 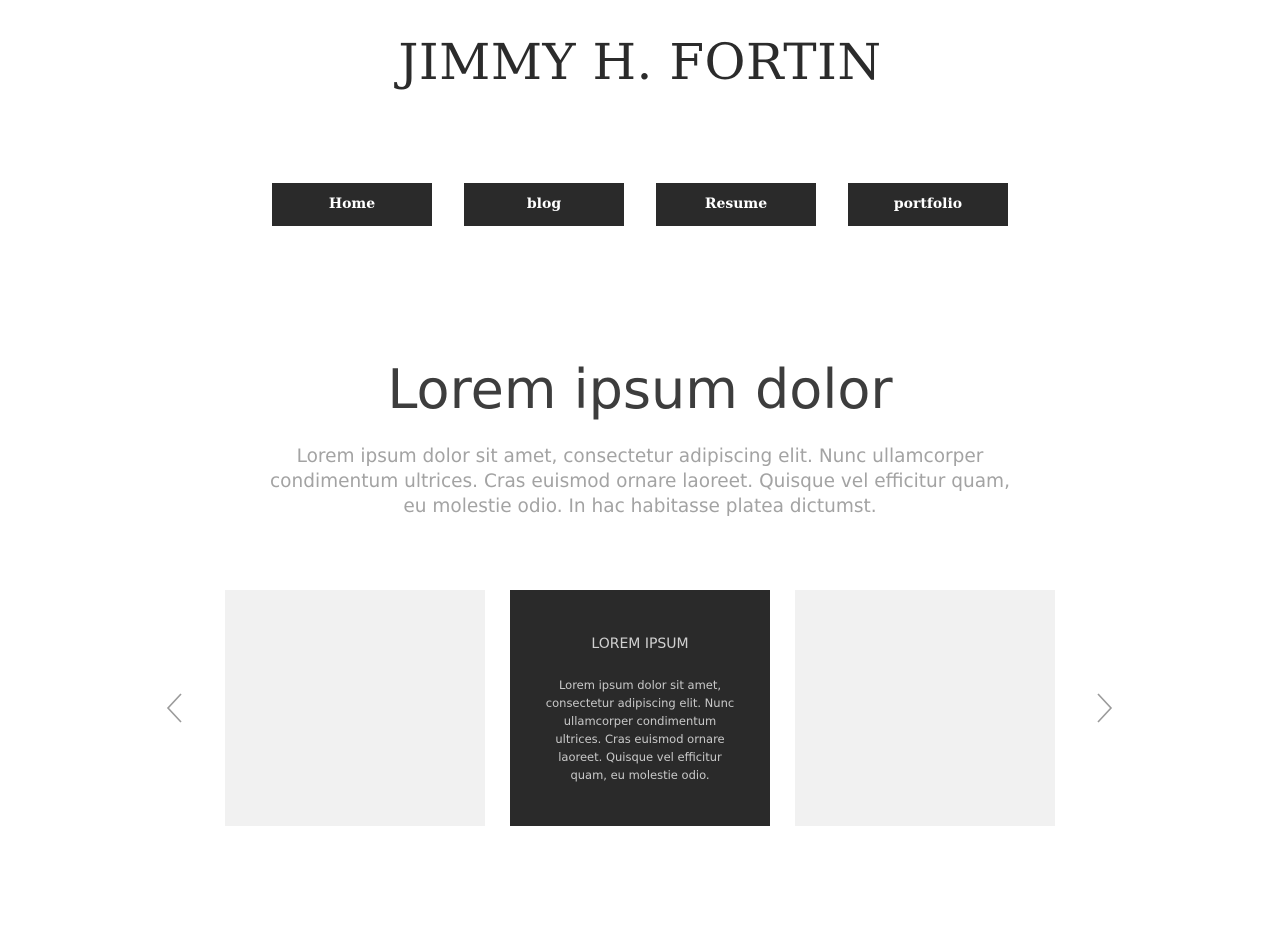 What do you see at coordinates (640, 62) in the screenshot?
I see `site-title: JIMMY H. FORTIN` at bounding box center [640, 62].